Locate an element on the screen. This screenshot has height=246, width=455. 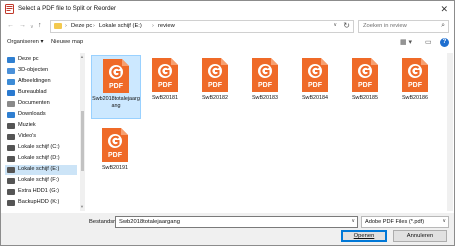
sidebar-item-label: Lokale schijf (C:) is located at coordinates (39, 147).